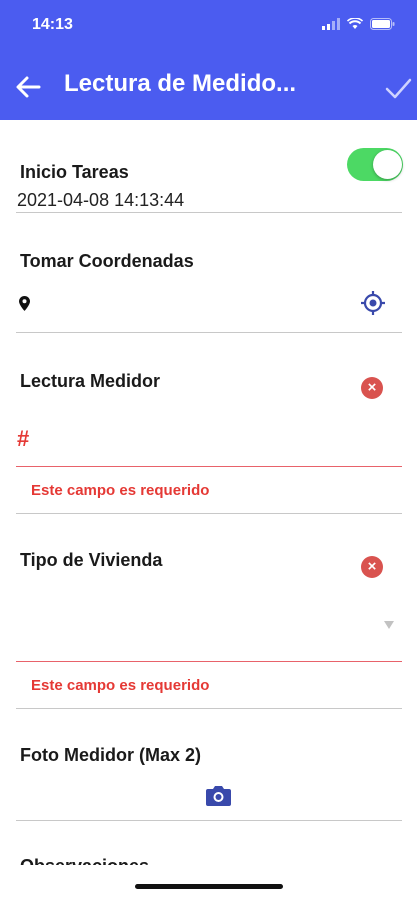 The width and height of the screenshot is (417, 900). Describe the element at coordinates (52, 24) in the screenshot. I see `status-time: 14:13` at that location.